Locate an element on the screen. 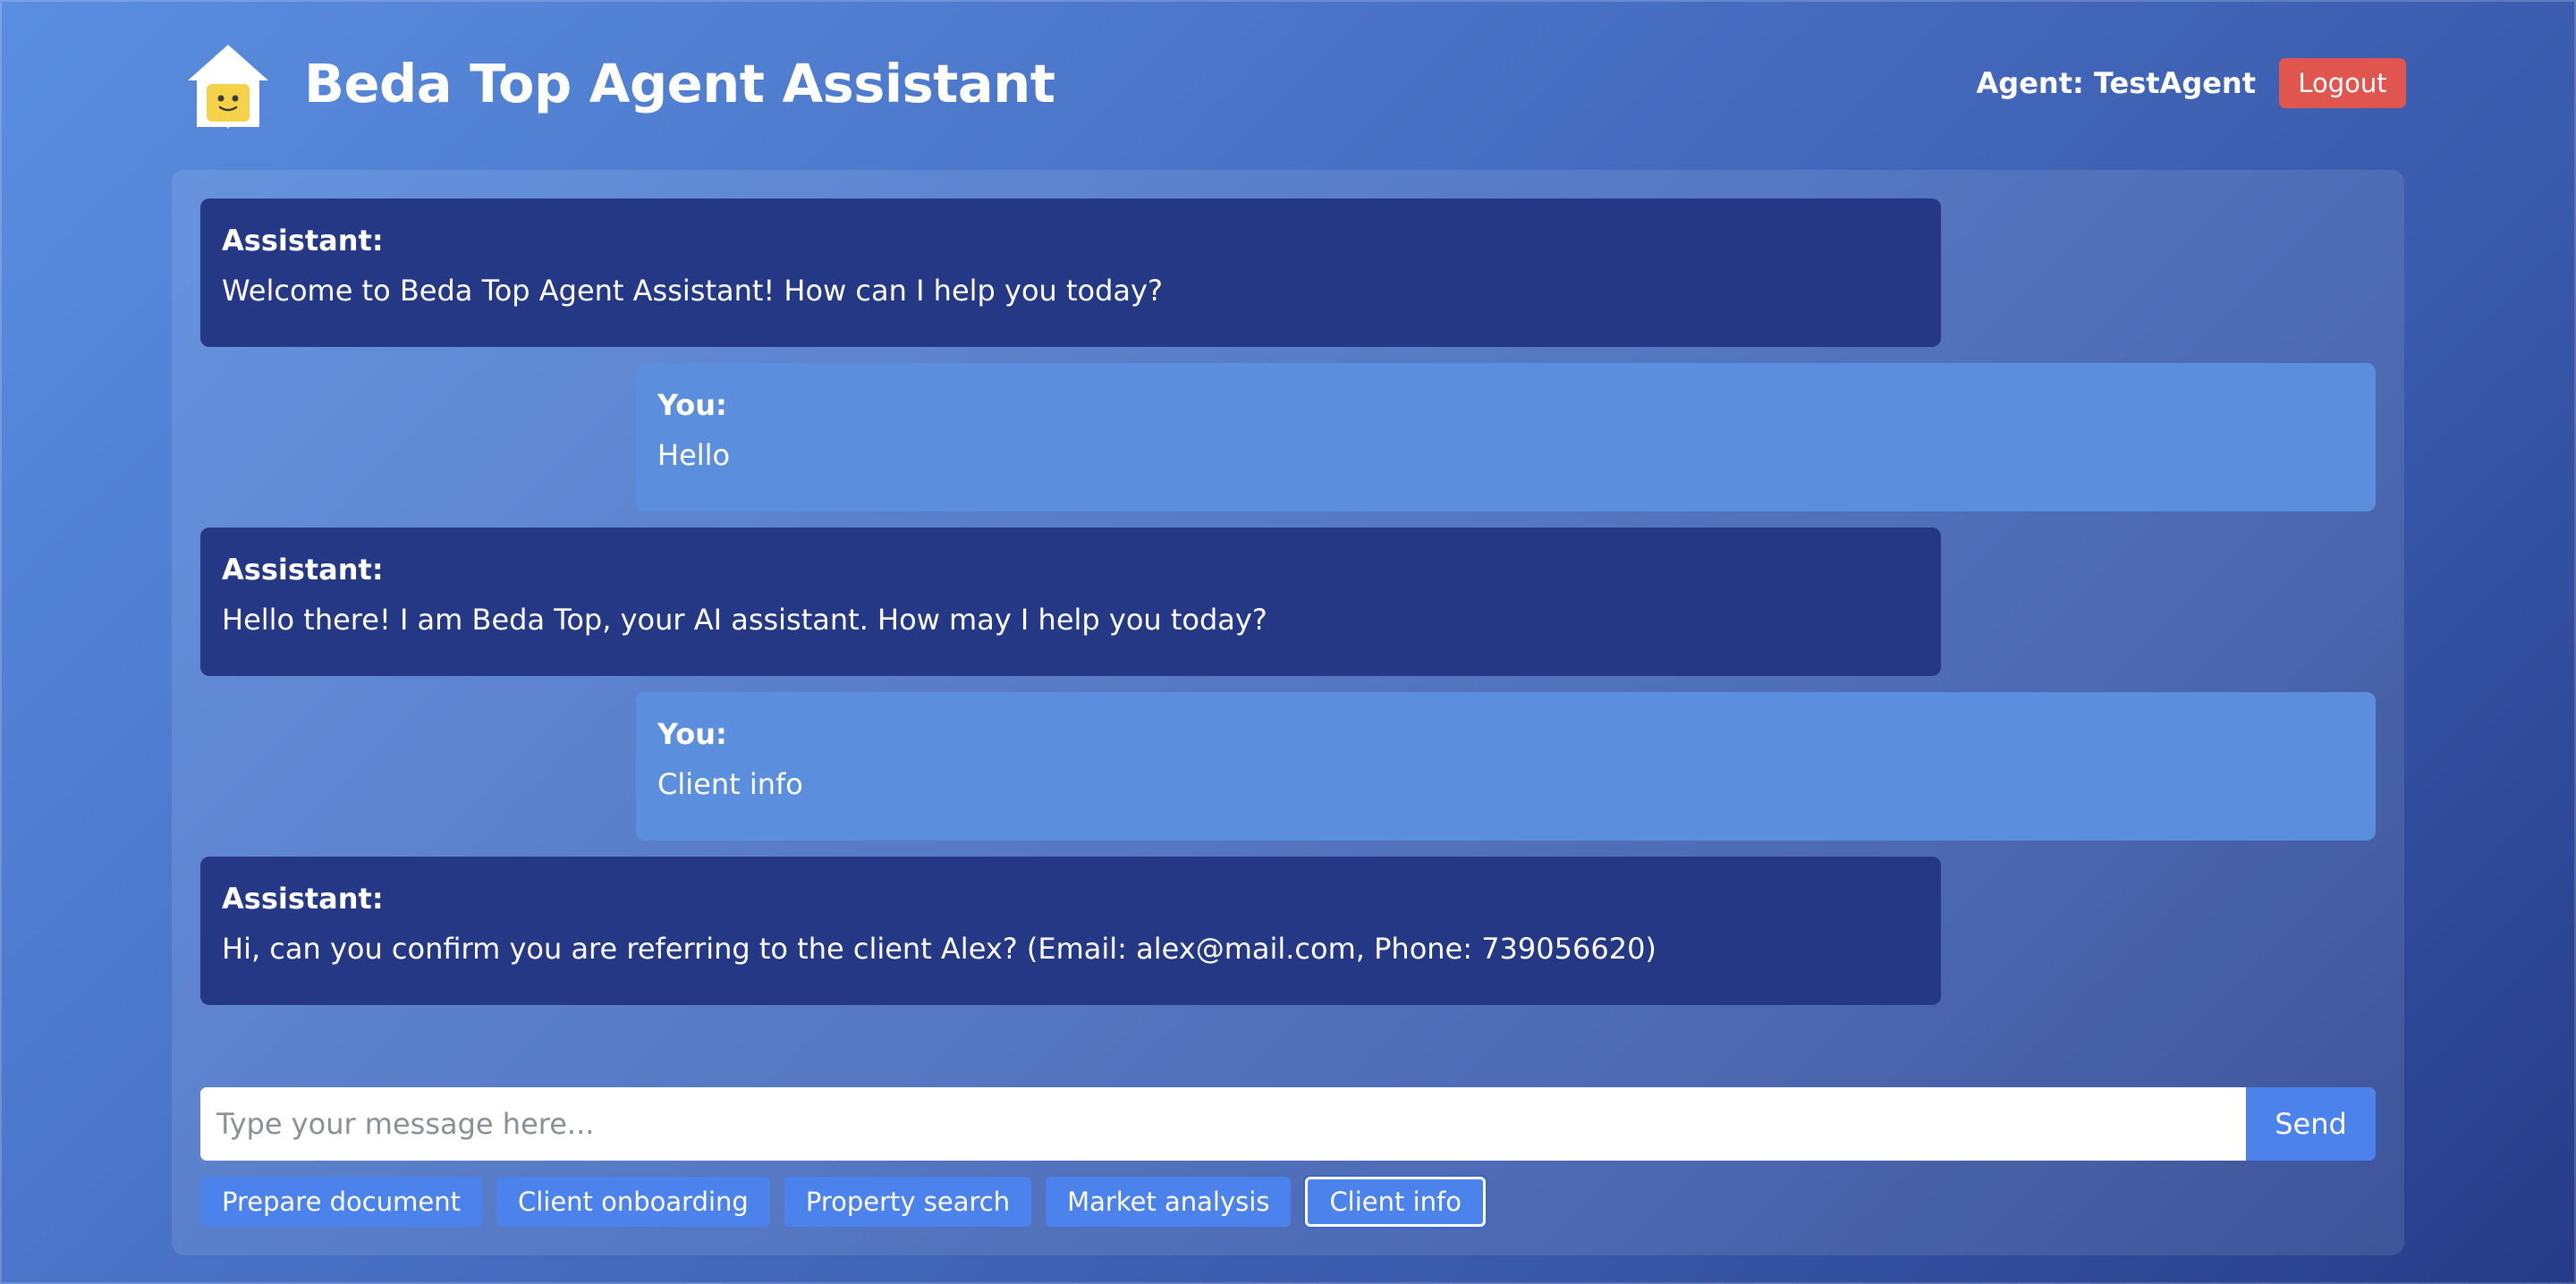  user-message: You: Hello is located at coordinates (1506, 437).